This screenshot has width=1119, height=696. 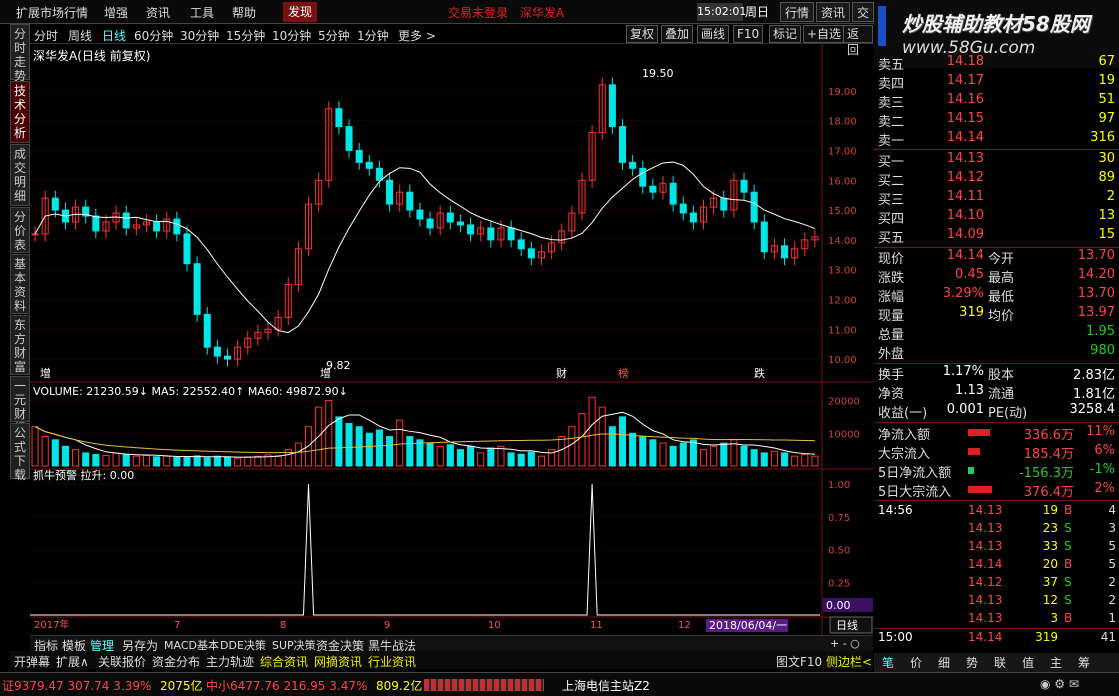 What do you see at coordinates (847, 625) in the screenshot?
I see `period-label: 日线` at bounding box center [847, 625].